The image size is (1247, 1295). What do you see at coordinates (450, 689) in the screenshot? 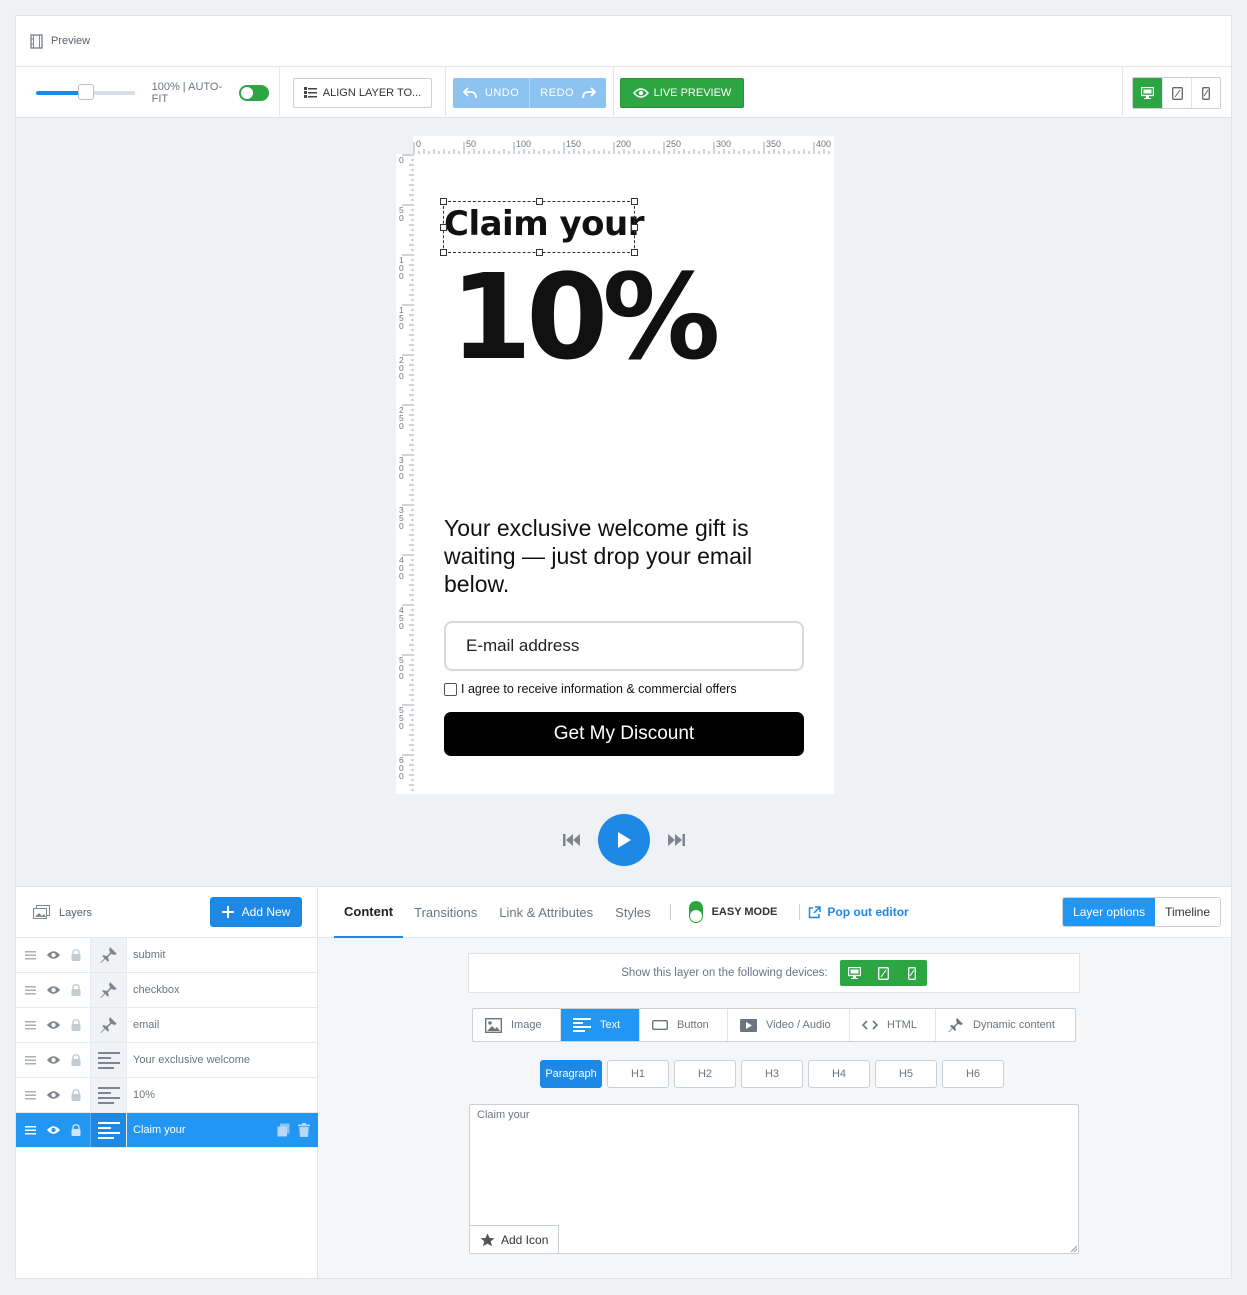
I see `consent-checkbox` at bounding box center [450, 689].